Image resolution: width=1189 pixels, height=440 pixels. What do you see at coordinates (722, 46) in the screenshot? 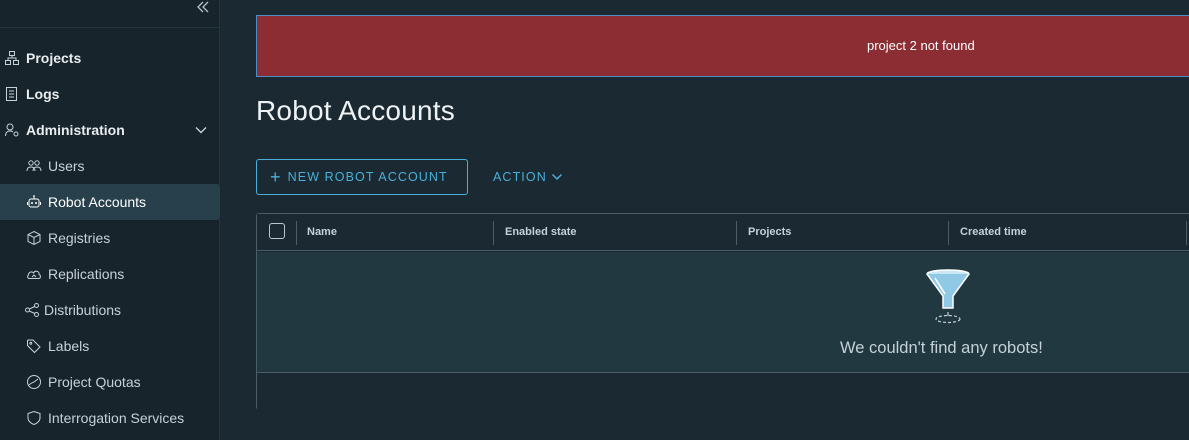
I see `error-banner: project 2 not found` at bounding box center [722, 46].